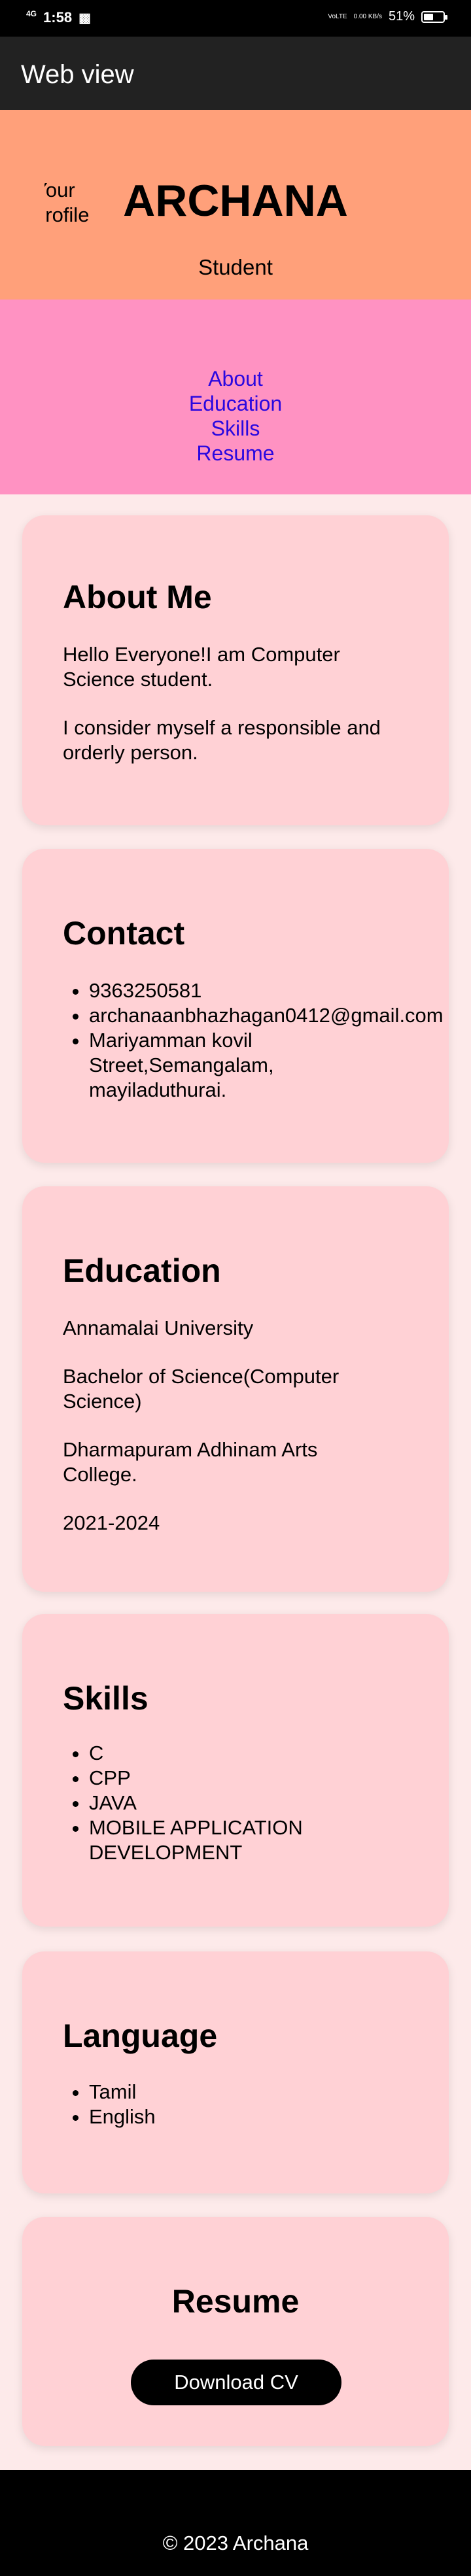  What do you see at coordinates (235, 428) in the screenshot?
I see `nav-link-skills: Skills` at bounding box center [235, 428].